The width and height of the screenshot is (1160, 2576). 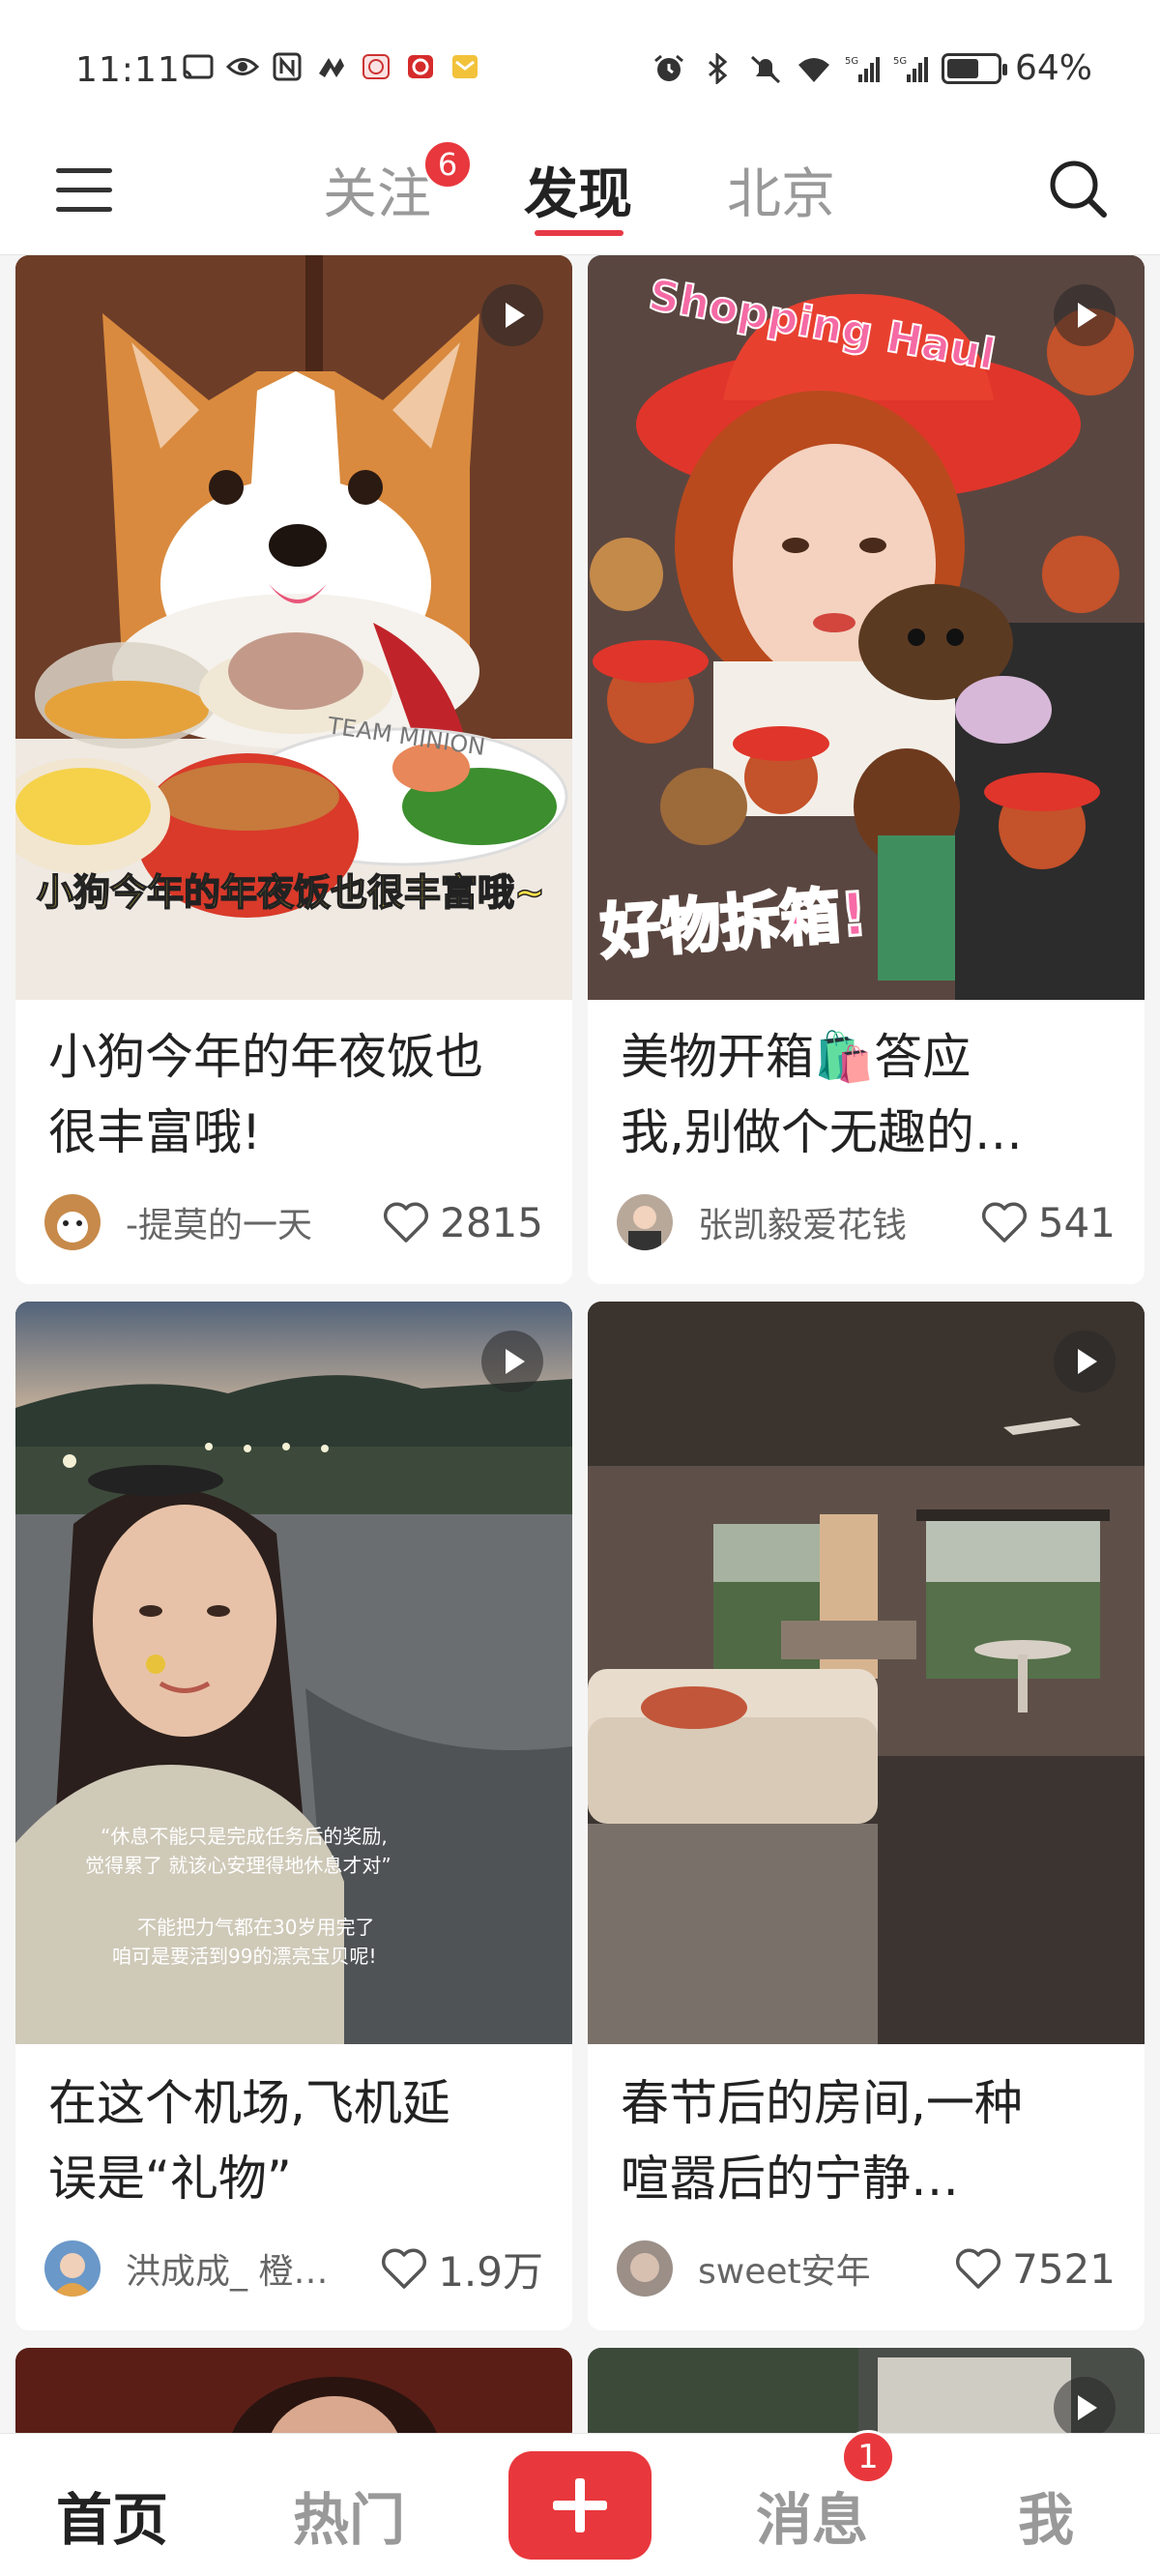 I want to click on bottom-nav-bar: 首页 热门 消息 1 我, so click(x=580, y=2503).